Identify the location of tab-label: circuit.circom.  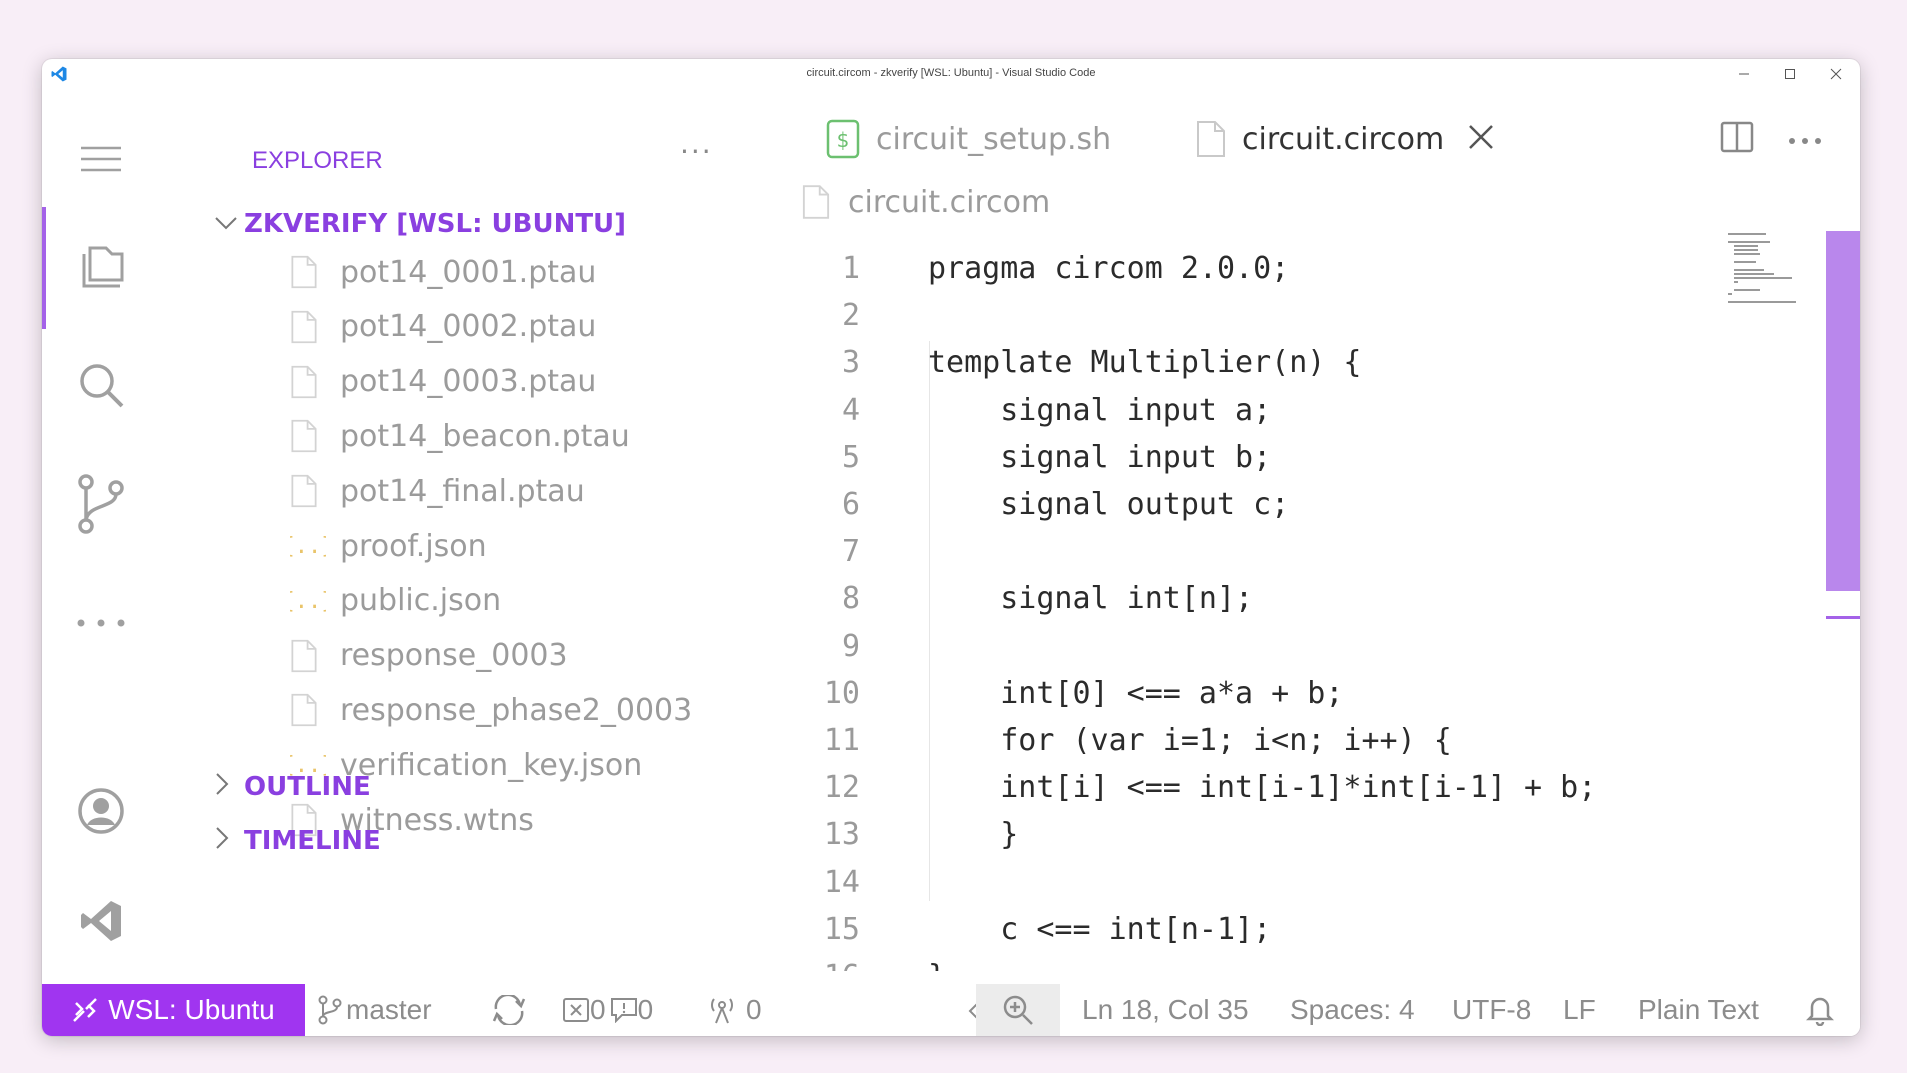
(1343, 139).